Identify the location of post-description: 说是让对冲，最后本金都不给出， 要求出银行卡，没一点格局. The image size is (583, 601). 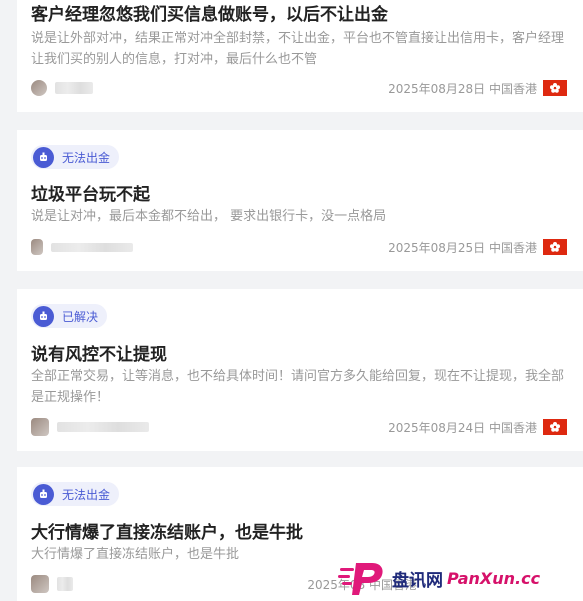
(209, 216).